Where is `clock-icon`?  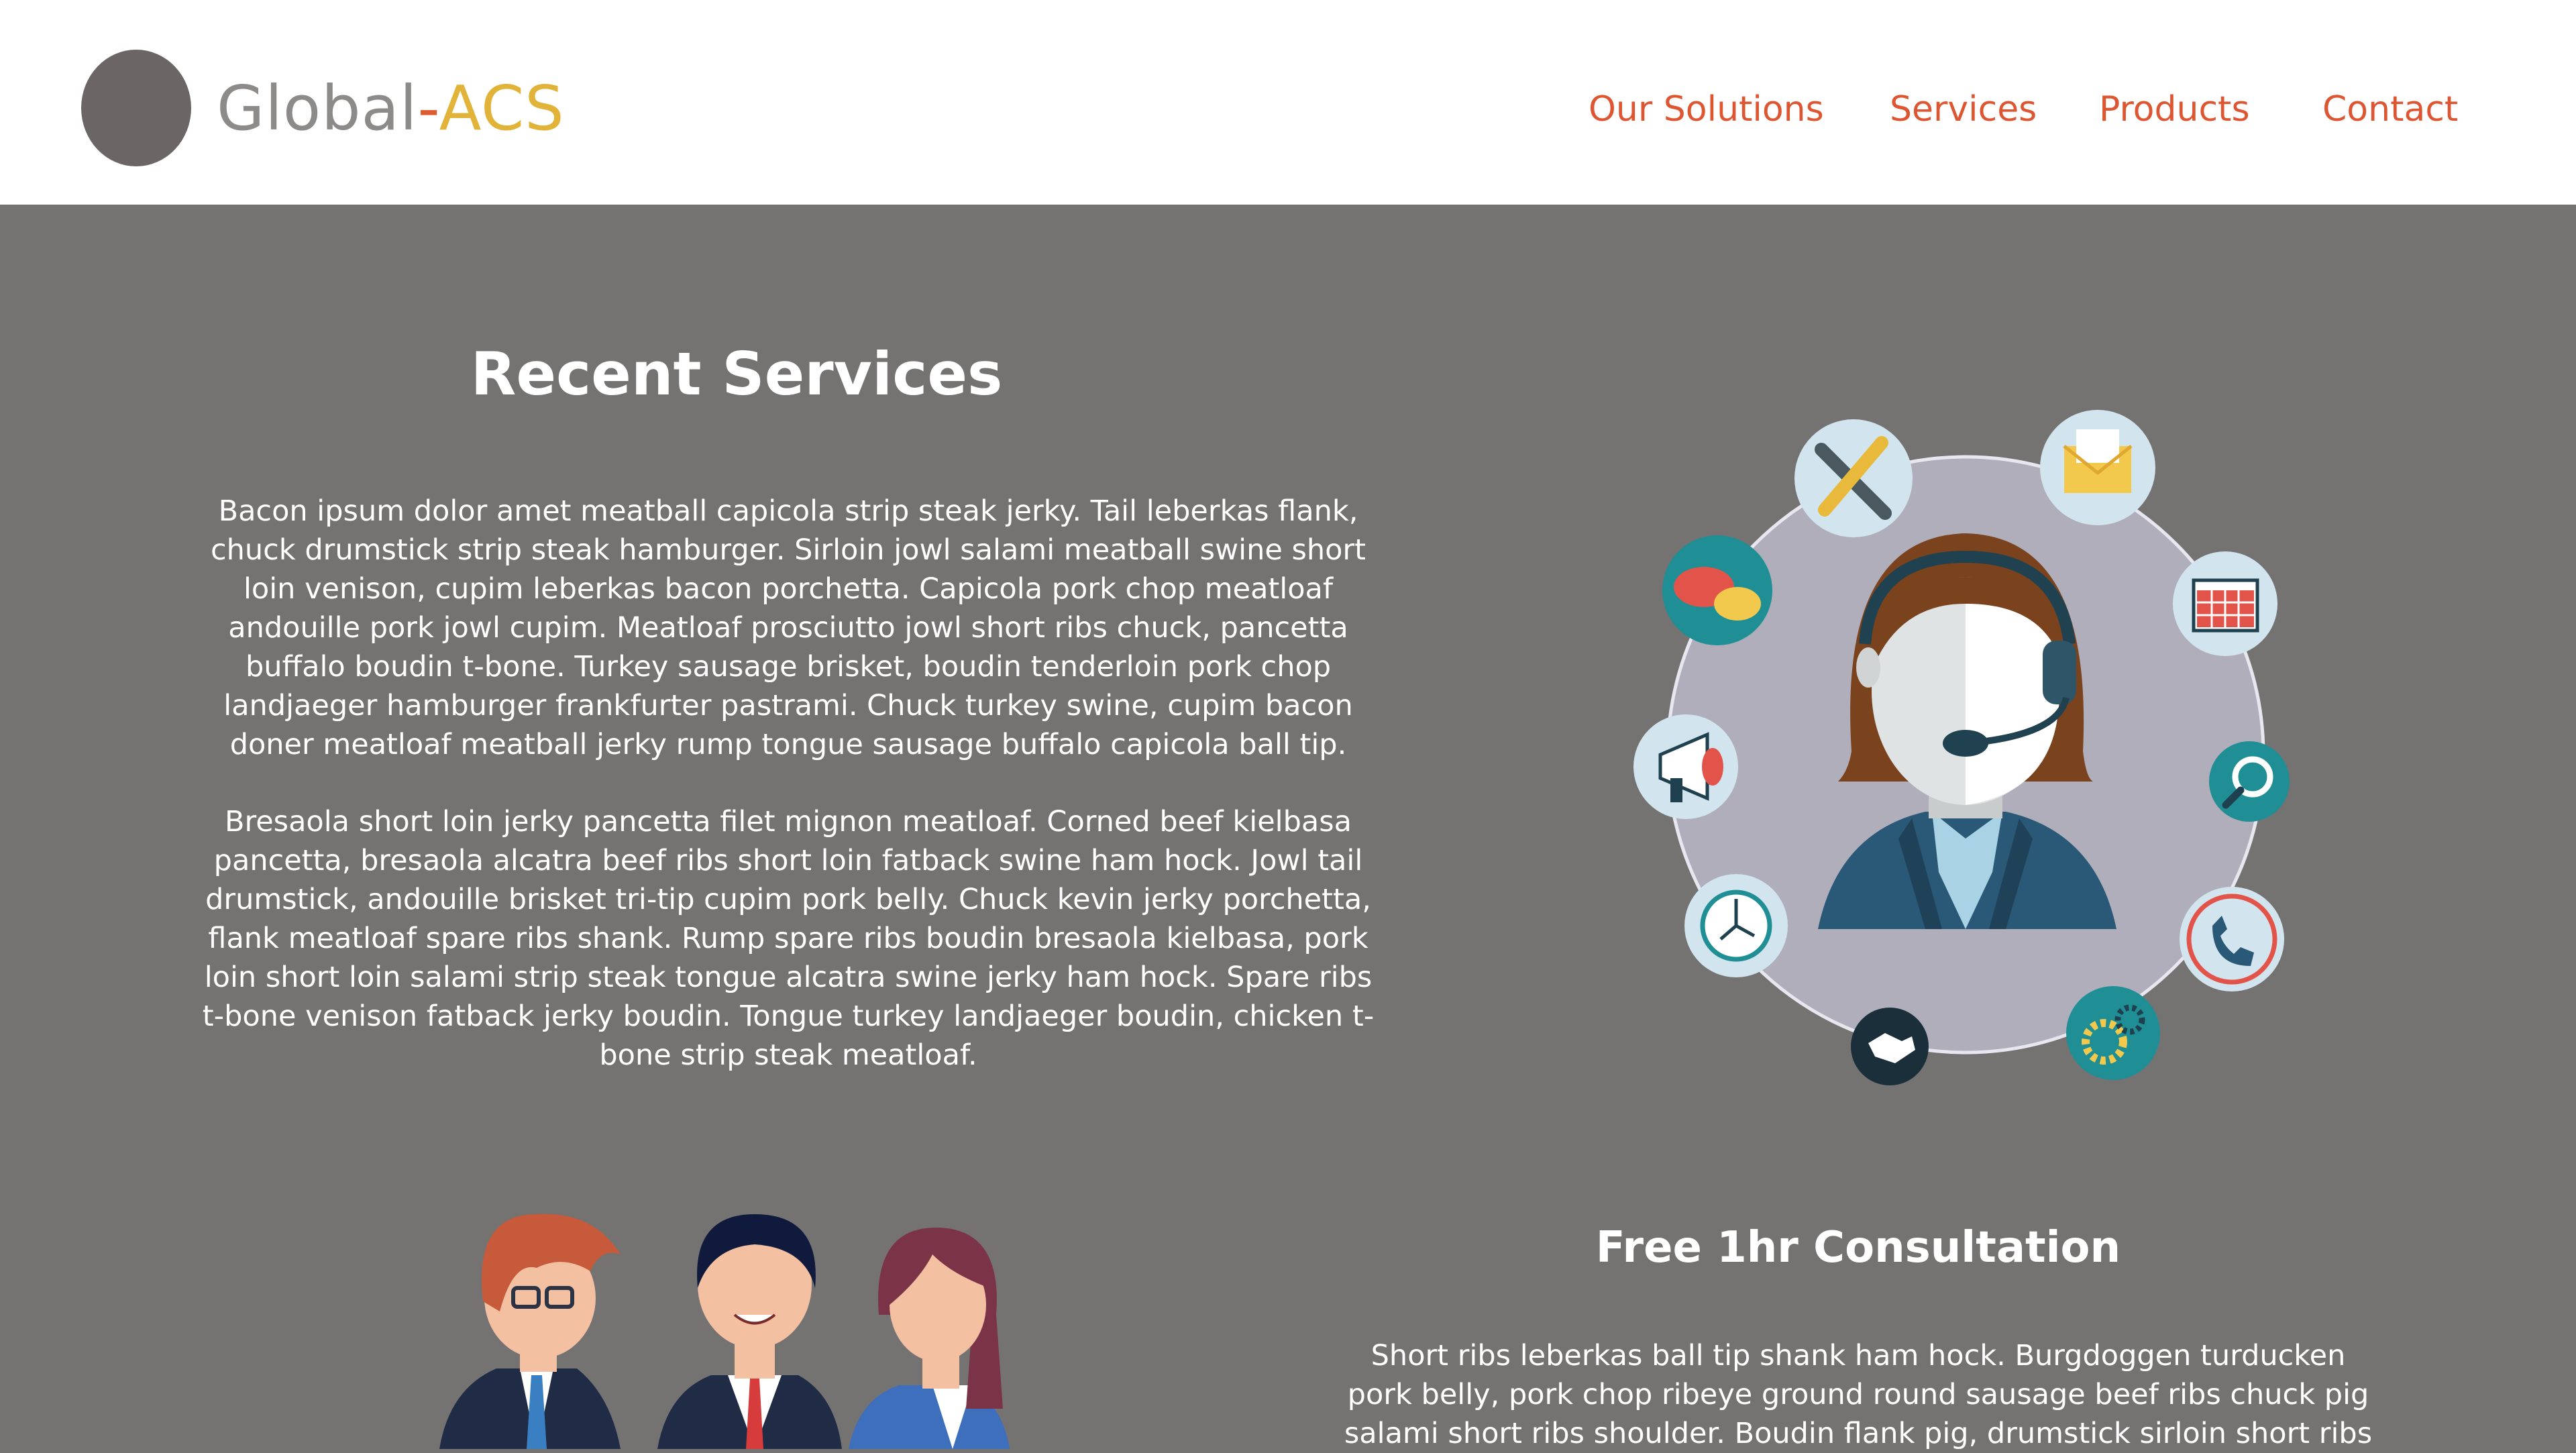
clock-icon is located at coordinates (1736, 926).